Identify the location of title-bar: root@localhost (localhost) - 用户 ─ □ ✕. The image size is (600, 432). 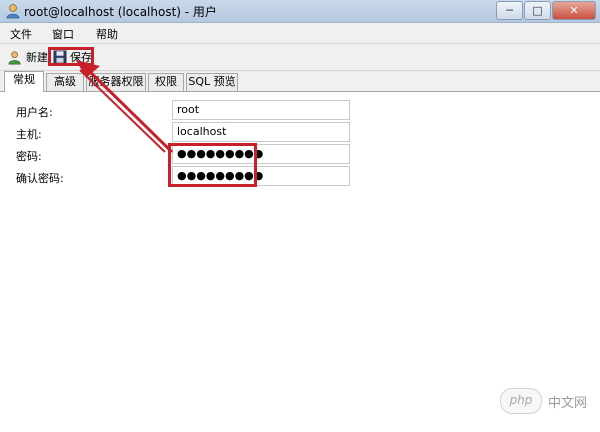
(300, 11).